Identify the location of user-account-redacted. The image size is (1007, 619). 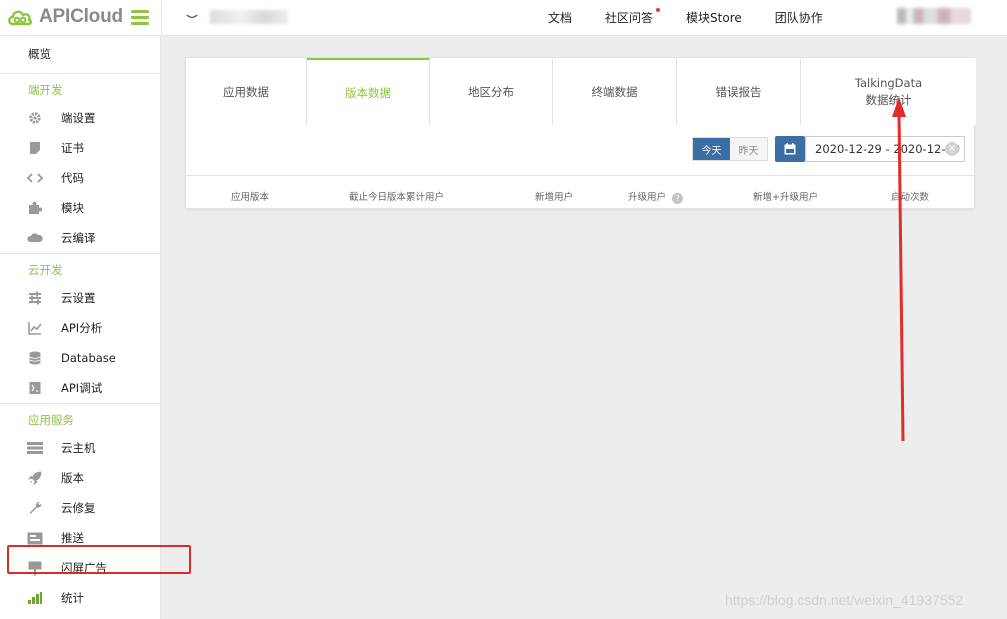
(934, 16).